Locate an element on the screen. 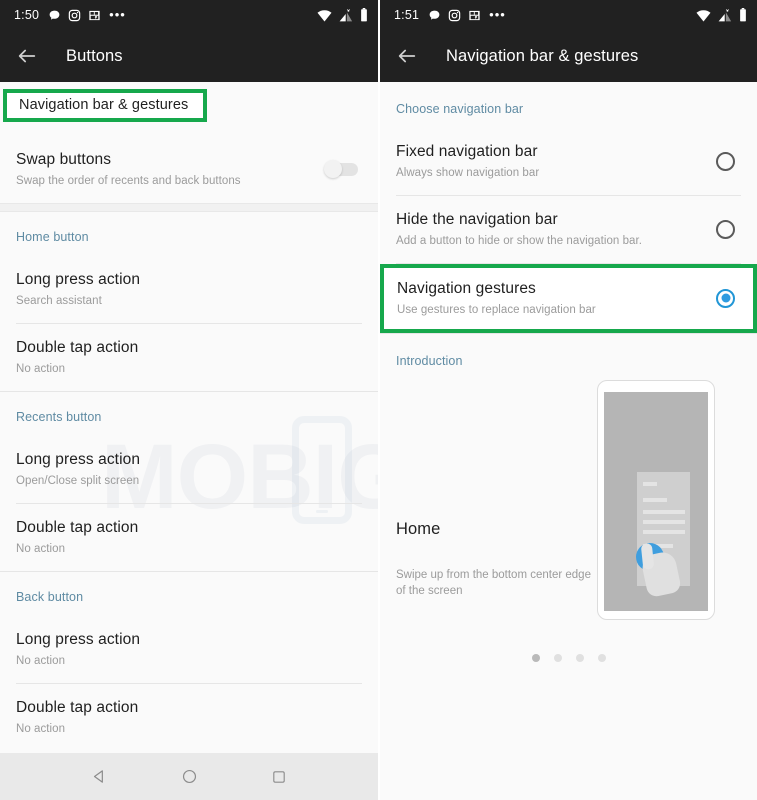 This screenshot has height=800, width=757. section-header-choose-navigation-bar: Choose navigation bar is located at coordinates (460, 109).